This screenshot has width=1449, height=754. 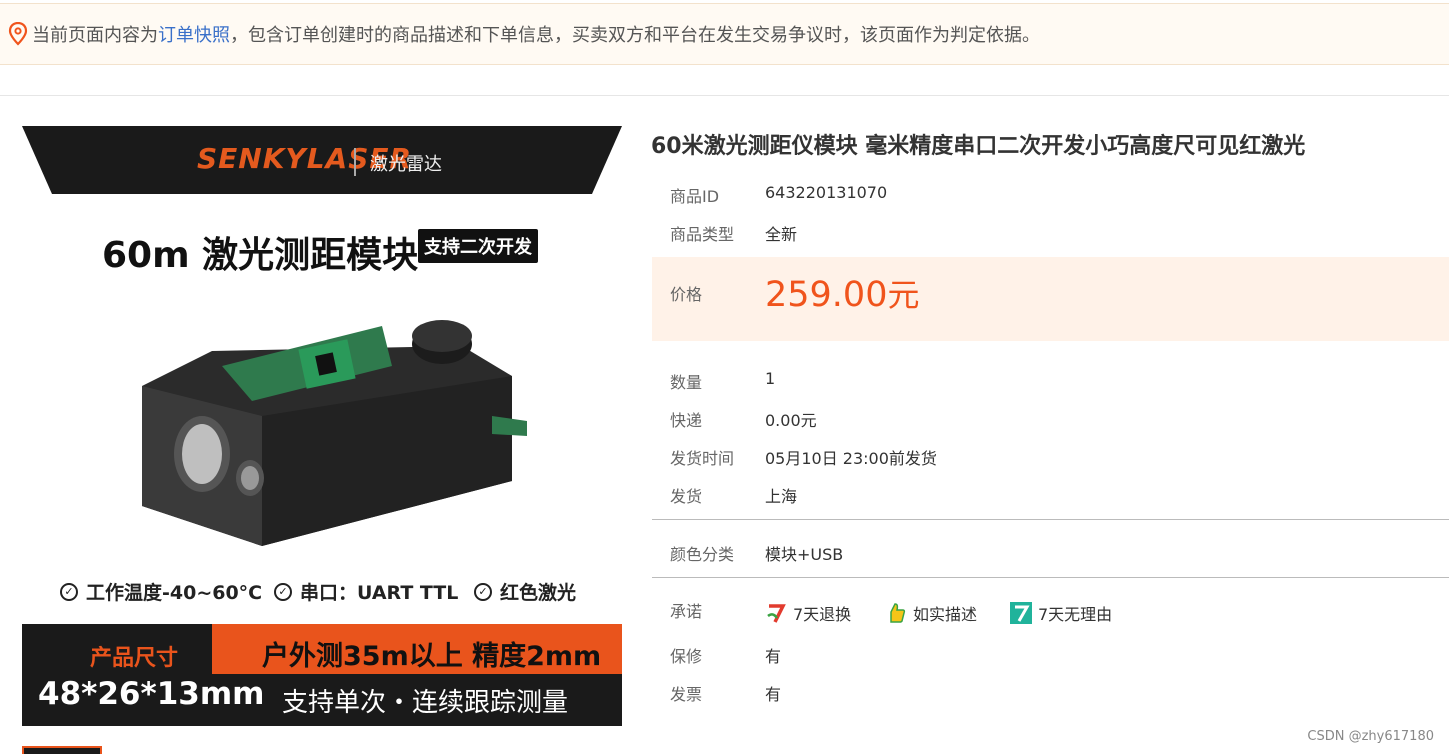 I want to click on notice-prefix: 当前页面内容为, so click(x=95, y=35).